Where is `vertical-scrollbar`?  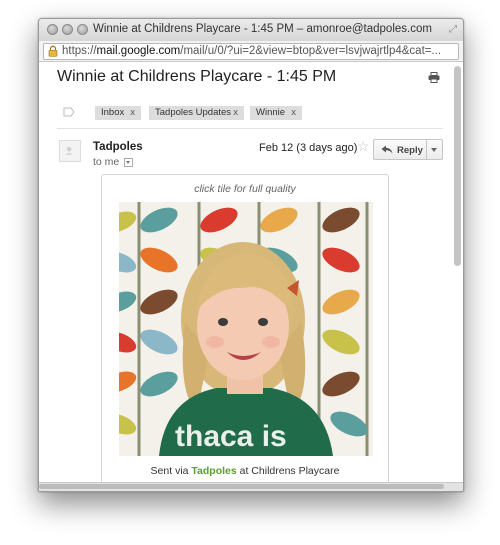 vertical-scrollbar is located at coordinates (457, 166).